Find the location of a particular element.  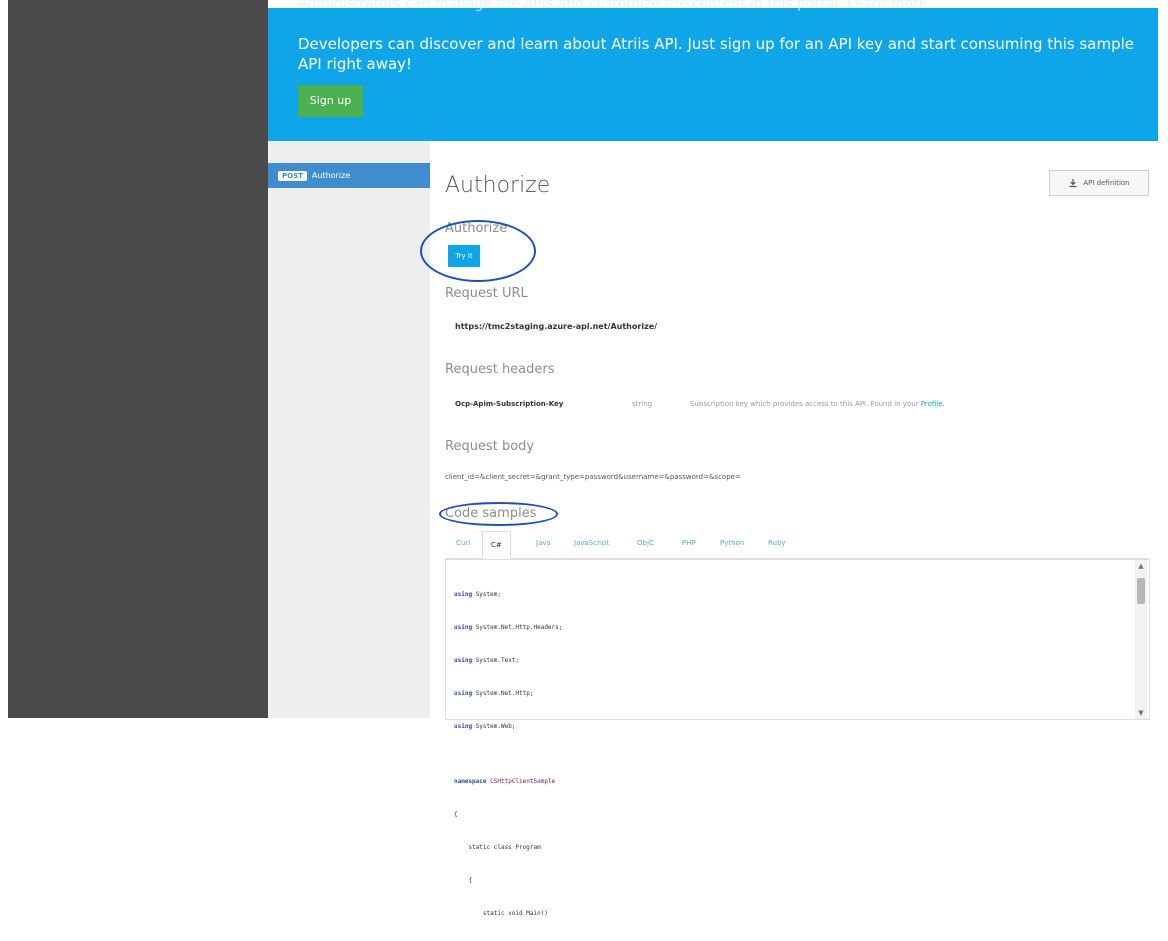

download-icon is located at coordinates (1073, 183).